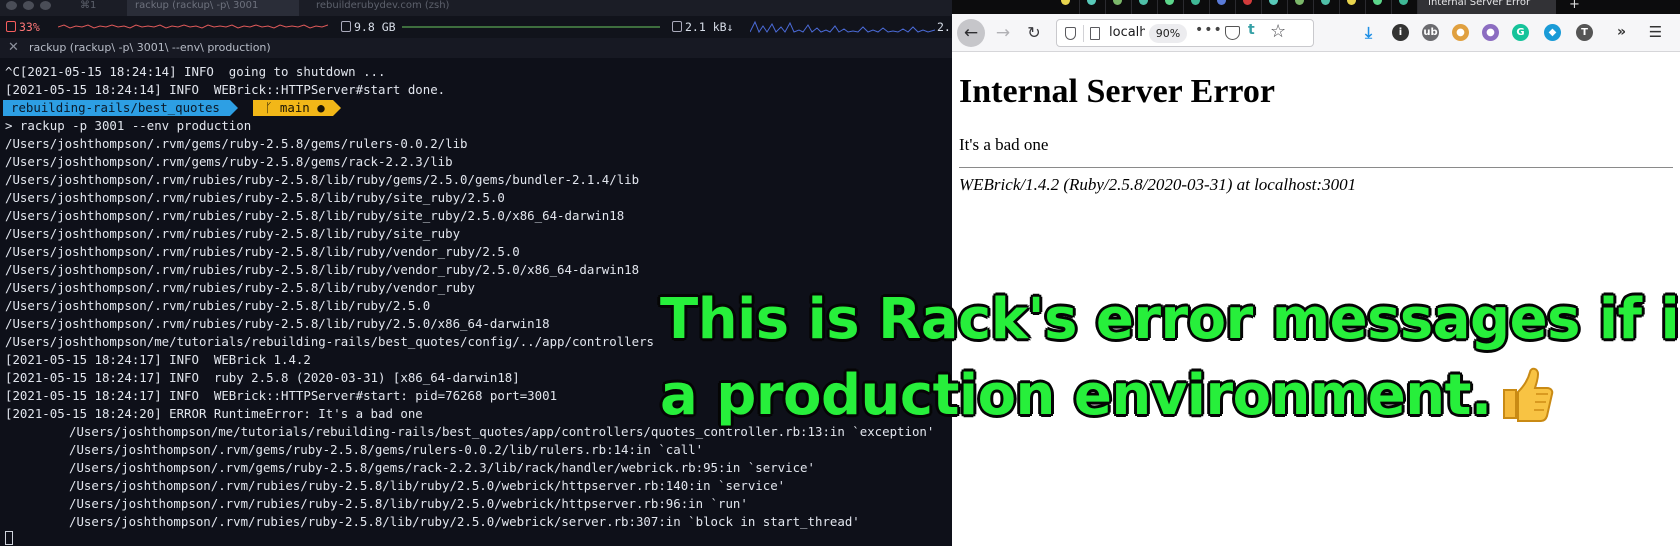 This screenshot has width=1680, height=546. I want to click on terminal-tab-rackup: rackup (rackup\ -p\ 3001, so click(213, 8).